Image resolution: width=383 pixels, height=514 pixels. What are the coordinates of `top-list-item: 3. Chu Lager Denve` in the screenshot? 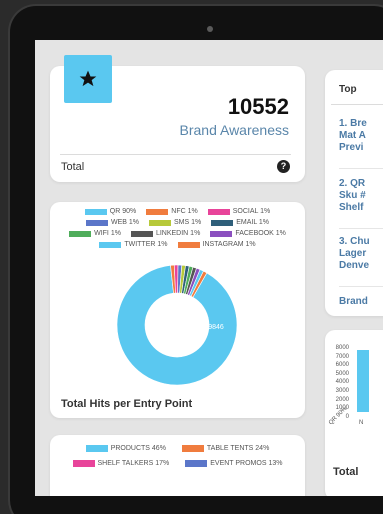 It's located at (361, 254).